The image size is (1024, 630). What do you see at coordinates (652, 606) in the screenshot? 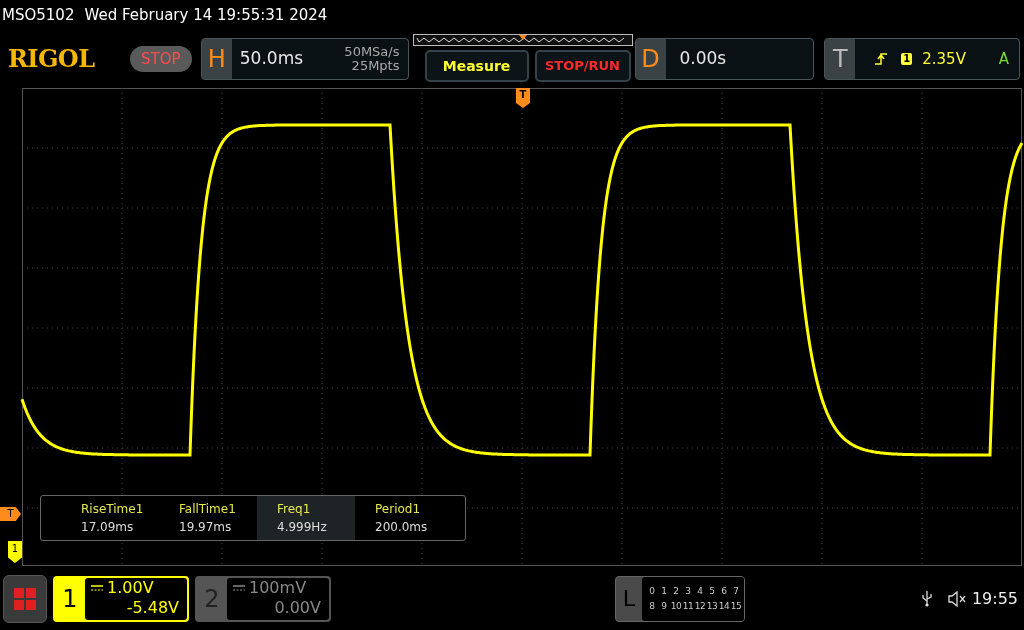
I see `logic-channel-number: 8` at bounding box center [652, 606].